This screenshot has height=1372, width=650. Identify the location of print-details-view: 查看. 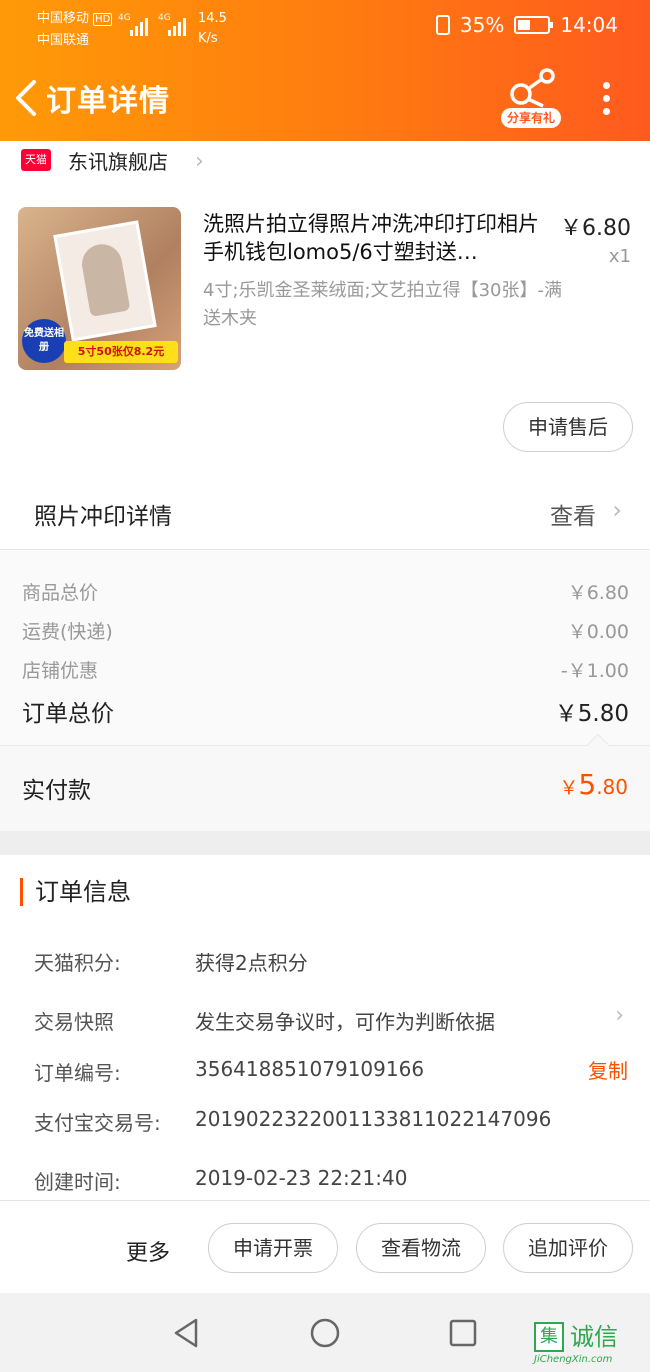
(573, 517).